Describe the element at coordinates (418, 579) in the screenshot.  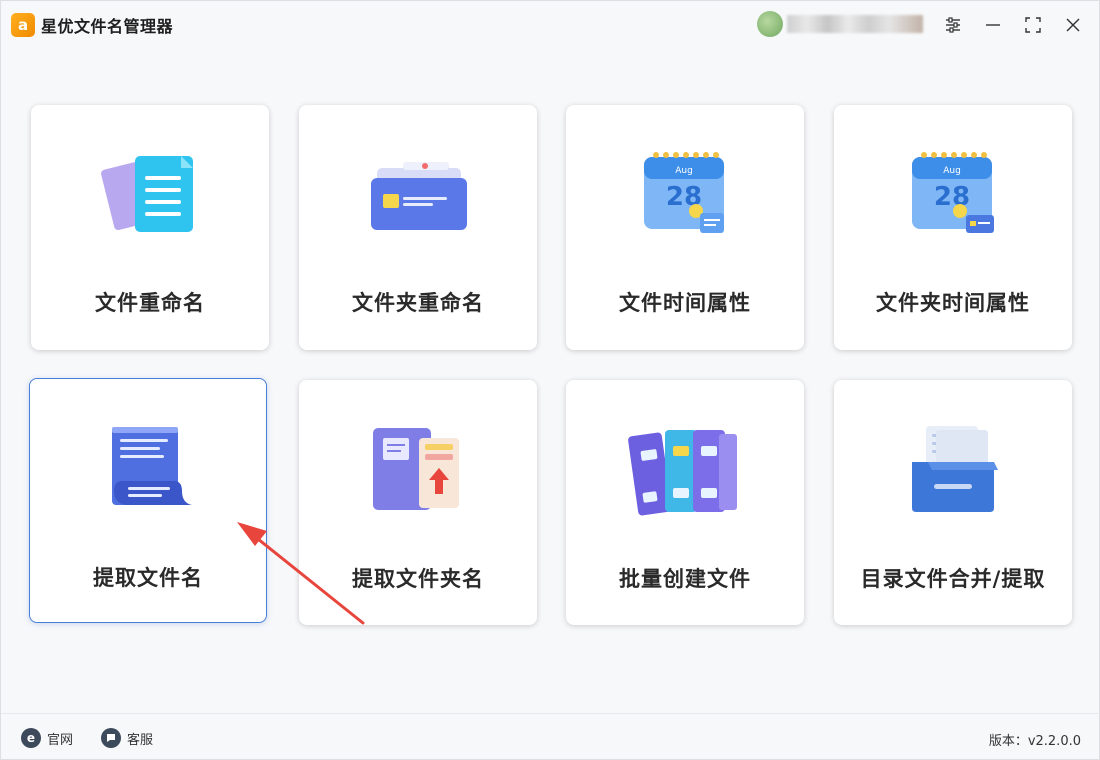
I see `card-label: 提取文件夹名` at that location.